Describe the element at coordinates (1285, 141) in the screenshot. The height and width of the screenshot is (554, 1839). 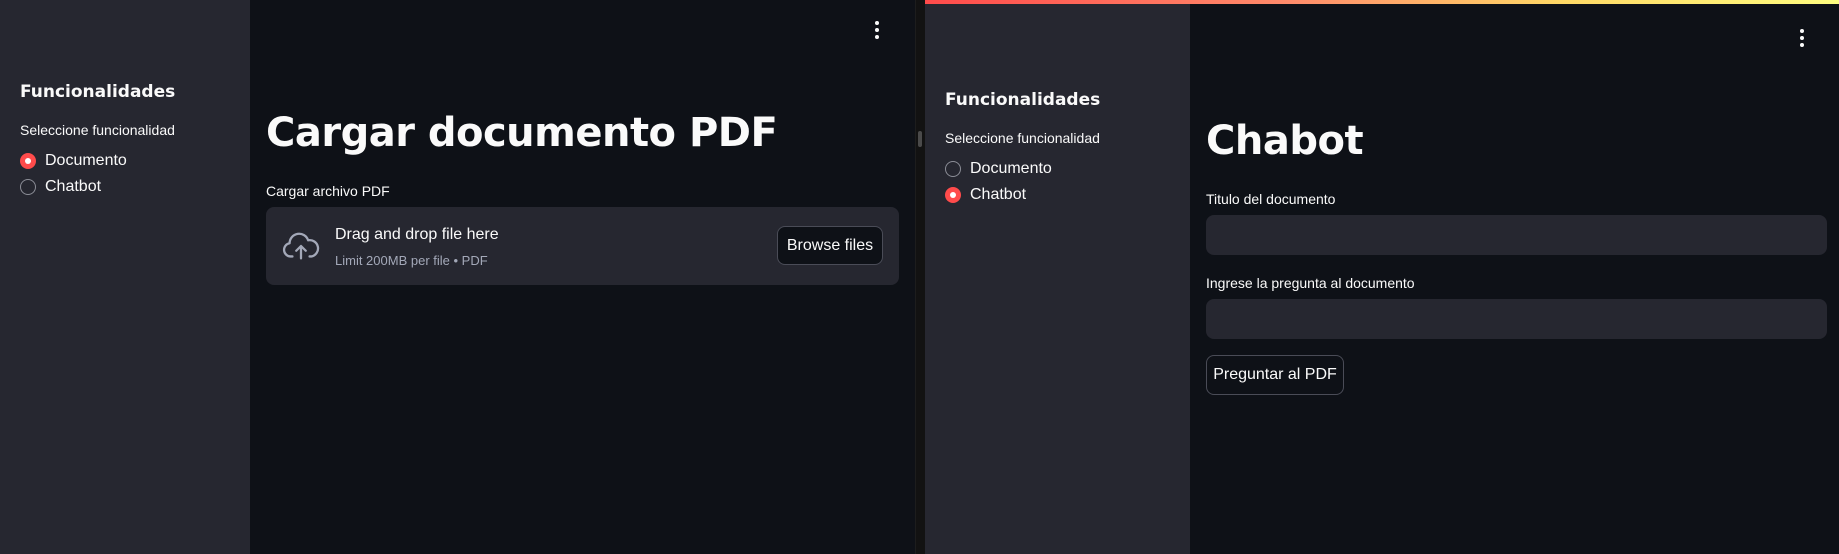
I see `page-title: Chabot` at that location.